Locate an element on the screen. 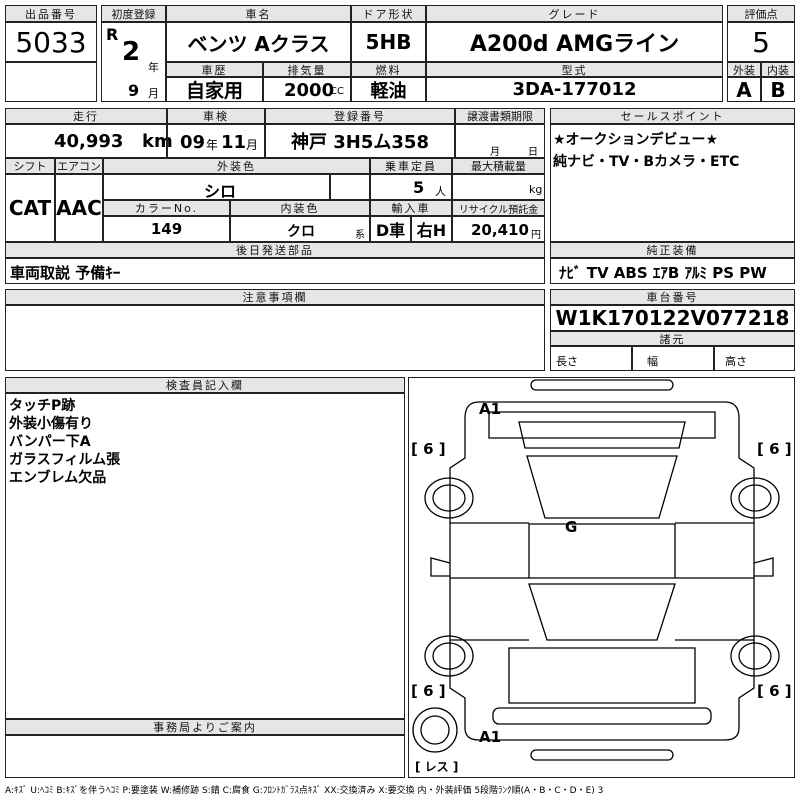  later-parts-box: 車両取説 予備ｷｰ is located at coordinates (275, 271).